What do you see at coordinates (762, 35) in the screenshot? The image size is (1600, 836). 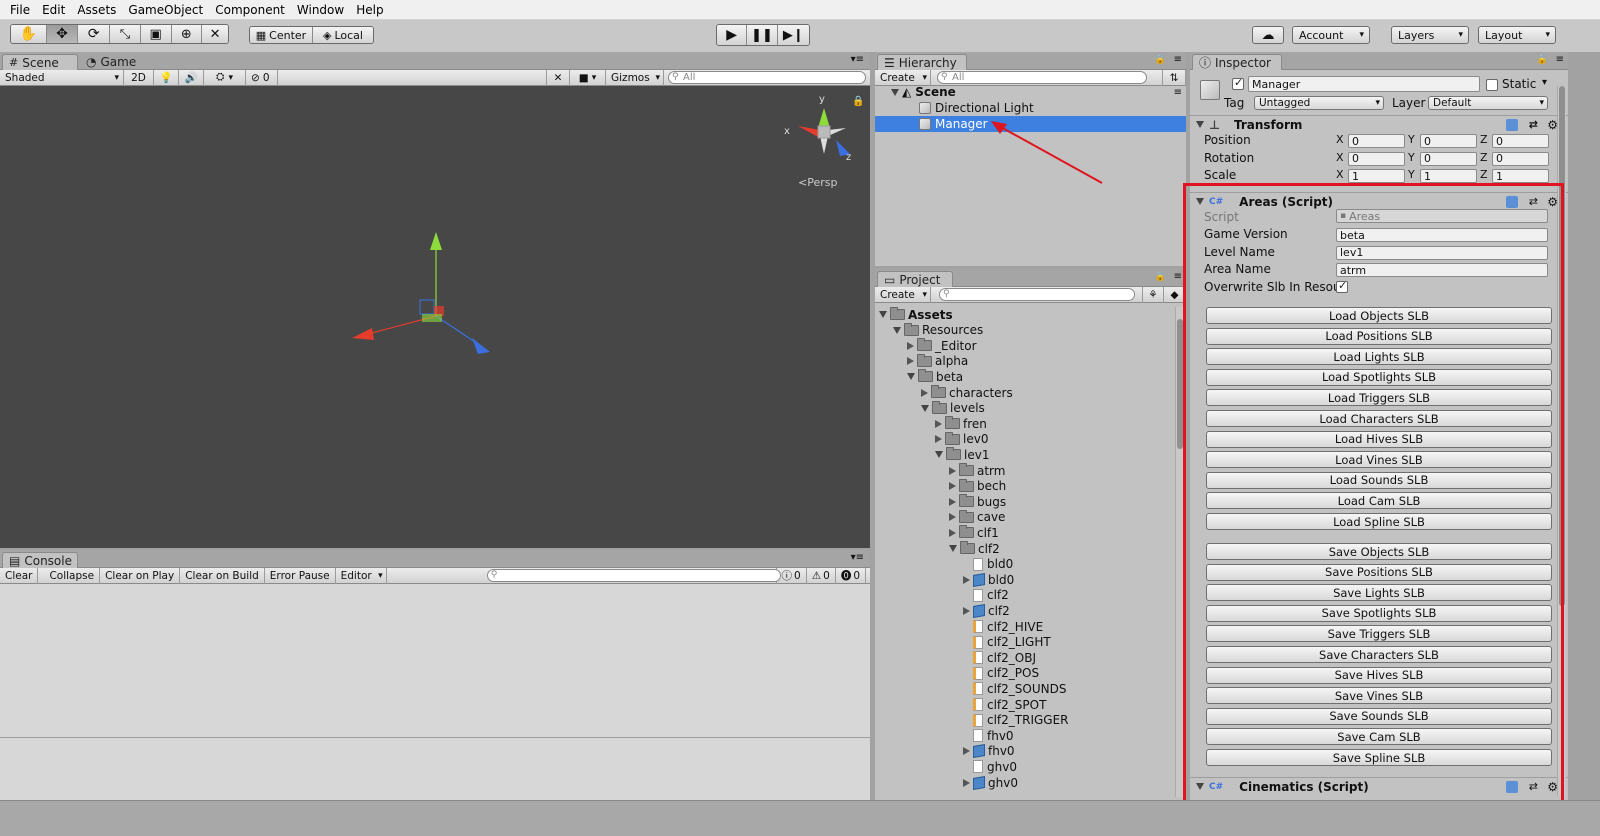 I see `pause-button: ❚❚` at bounding box center [762, 35].